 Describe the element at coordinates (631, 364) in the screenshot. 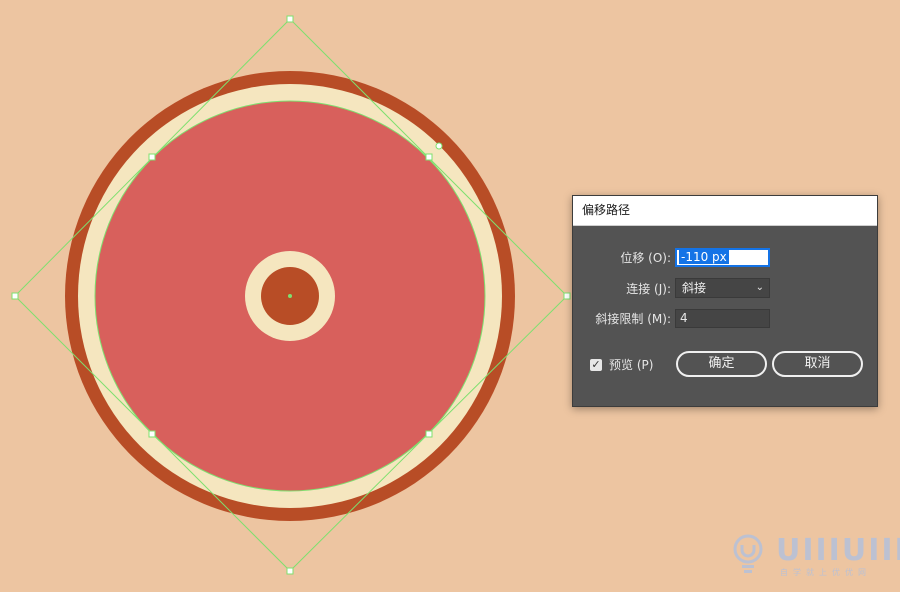

I see `preview-label: 预览 (P)` at that location.